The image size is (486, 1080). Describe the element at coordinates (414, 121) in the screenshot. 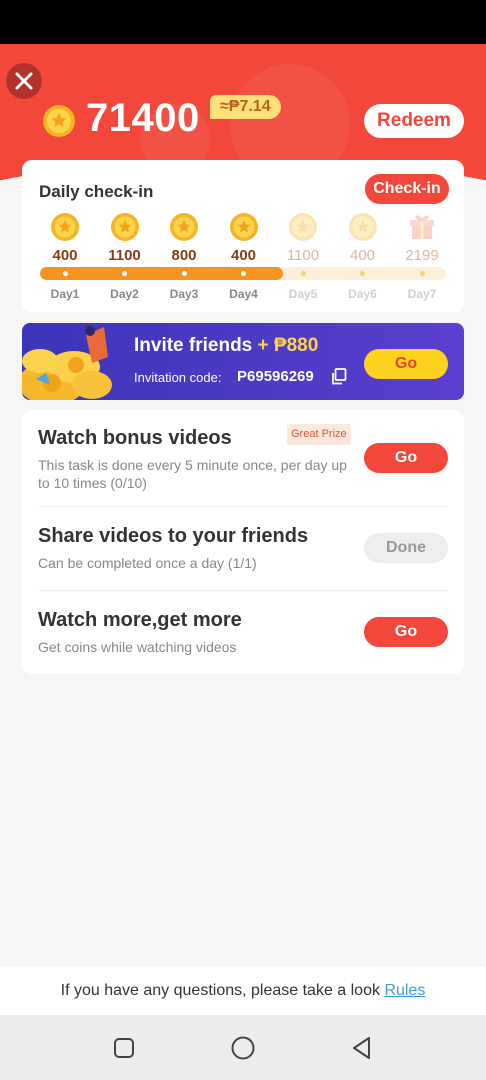

I see `redeem-button: Redeem` at that location.